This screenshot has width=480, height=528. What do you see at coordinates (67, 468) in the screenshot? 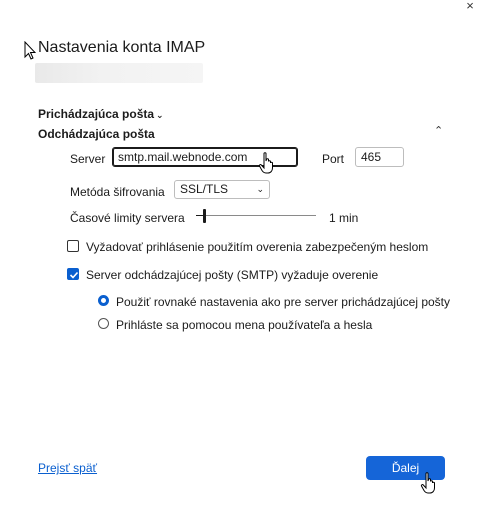
I see `back-link: Prejsť späť` at bounding box center [67, 468].